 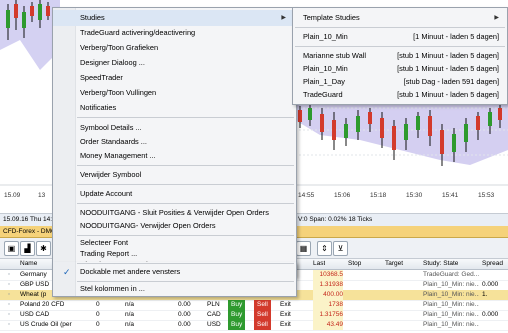 What do you see at coordinates (173, 48) in the screenshot?
I see `menu-item-toggle-charts: Verberg/Toon Grafieken` at bounding box center [173, 48].